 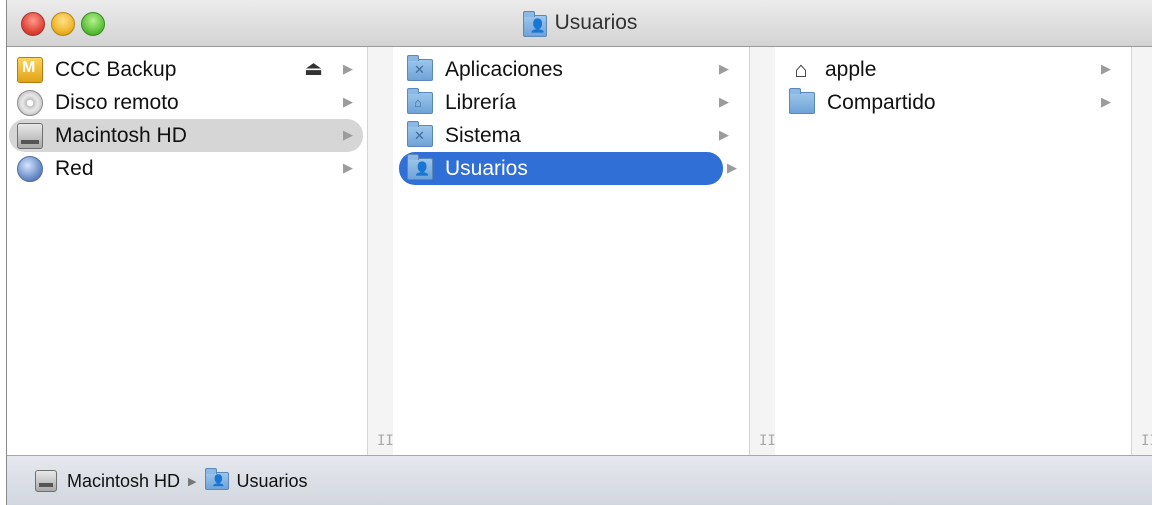 What do you see at coordinates (483, 135) in the screenshot?
I see `list-item-label: Sistema` at bounding box center [483, 135].